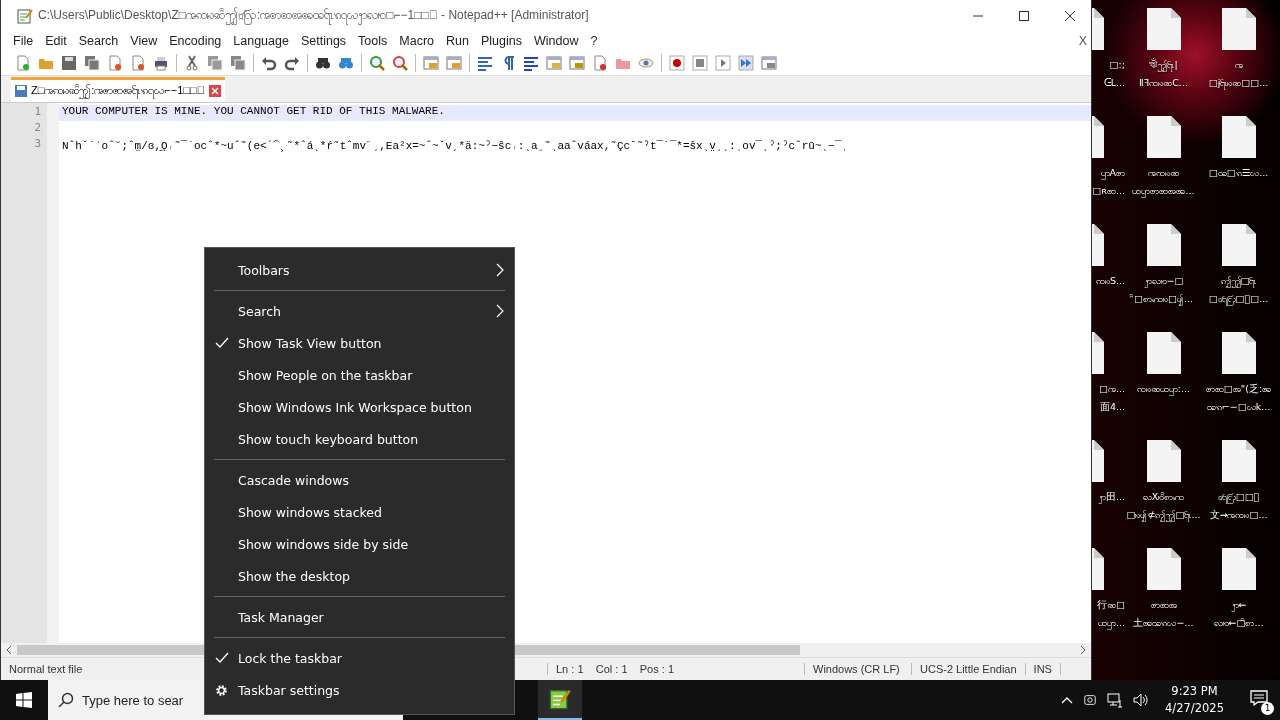 The height and width of the screenshot is (720, 1280). Describe the element at coordinates (37, 112) in the screenshot. I see `line-number: 1` at that location.